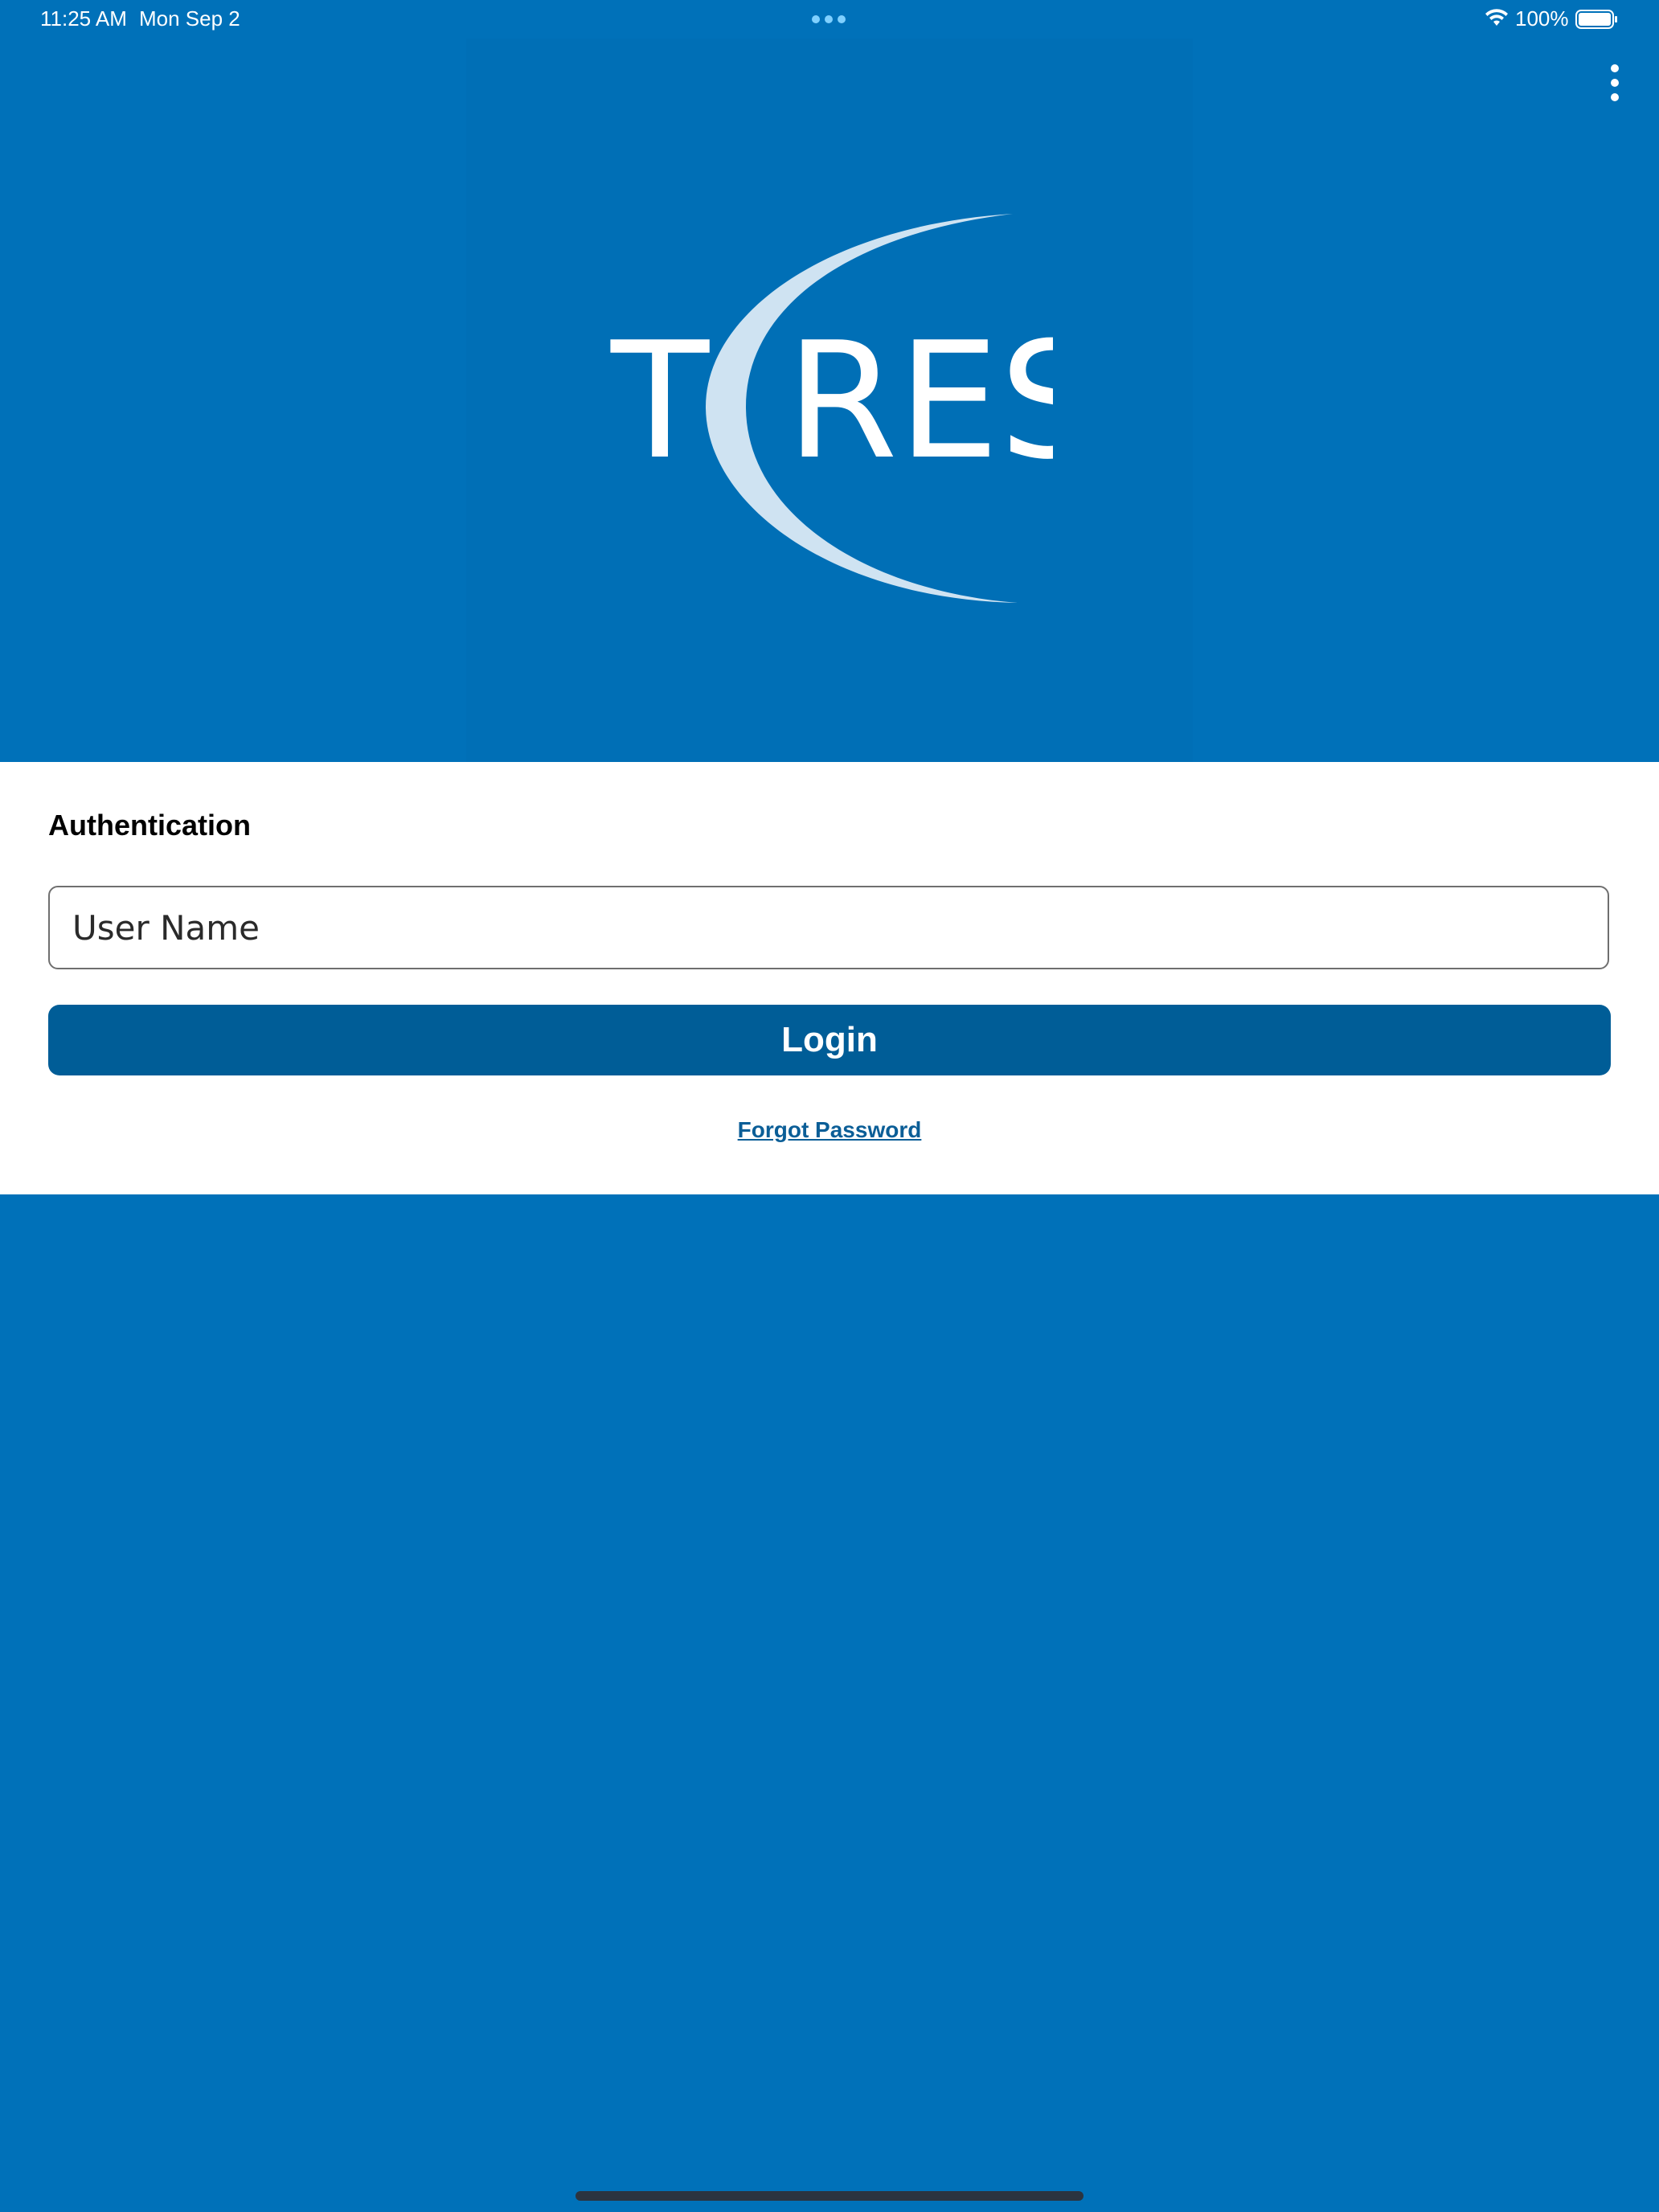  Describe the element at coordinates (660, 401) in the screenshot. I see `logo-letter-t: T` at that location.